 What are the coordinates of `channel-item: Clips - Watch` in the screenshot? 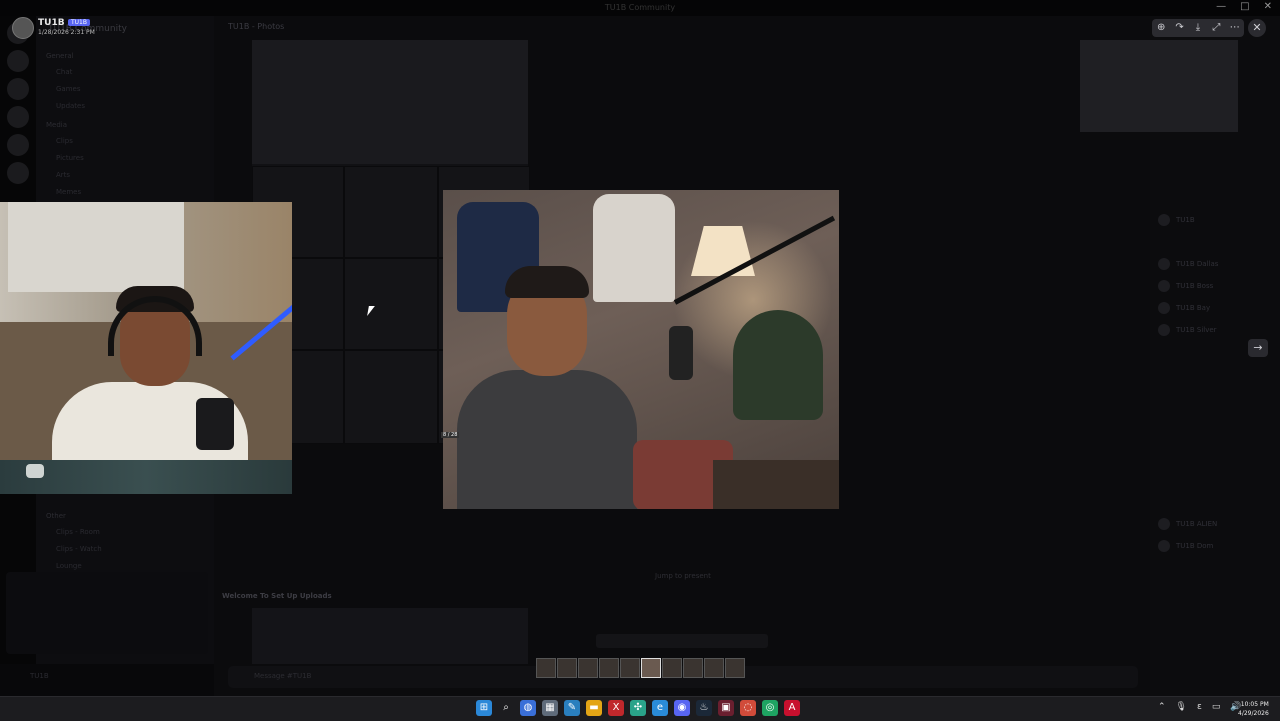 It's located at (126, 549).